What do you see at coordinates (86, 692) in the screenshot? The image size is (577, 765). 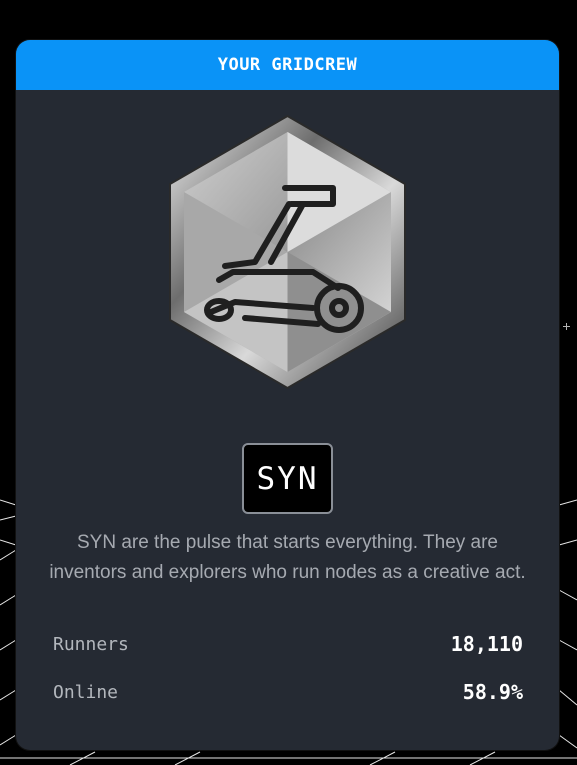 I see `stat-label: Online` at bounding box center [86, 692].